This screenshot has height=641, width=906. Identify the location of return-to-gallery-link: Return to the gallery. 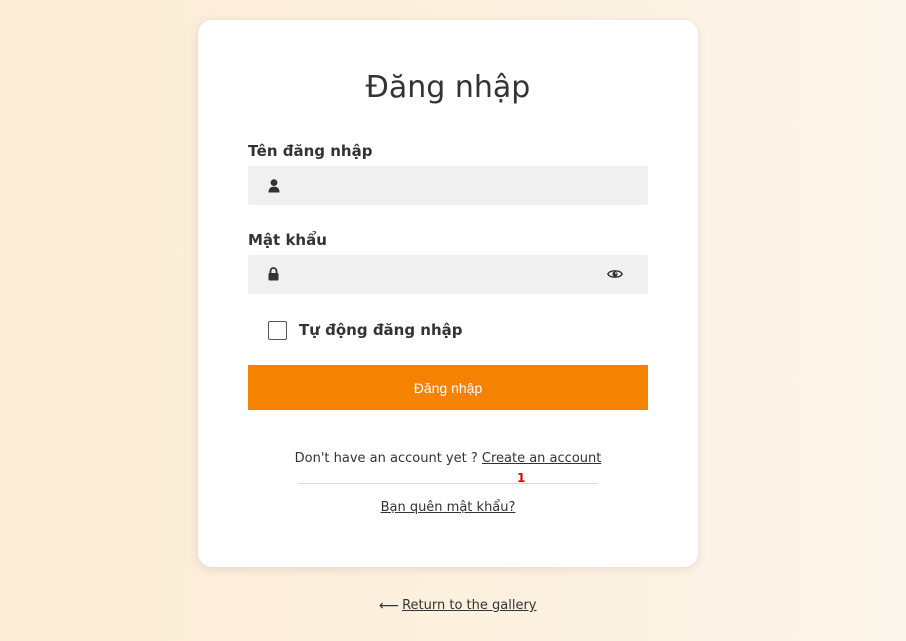
(469, 605).